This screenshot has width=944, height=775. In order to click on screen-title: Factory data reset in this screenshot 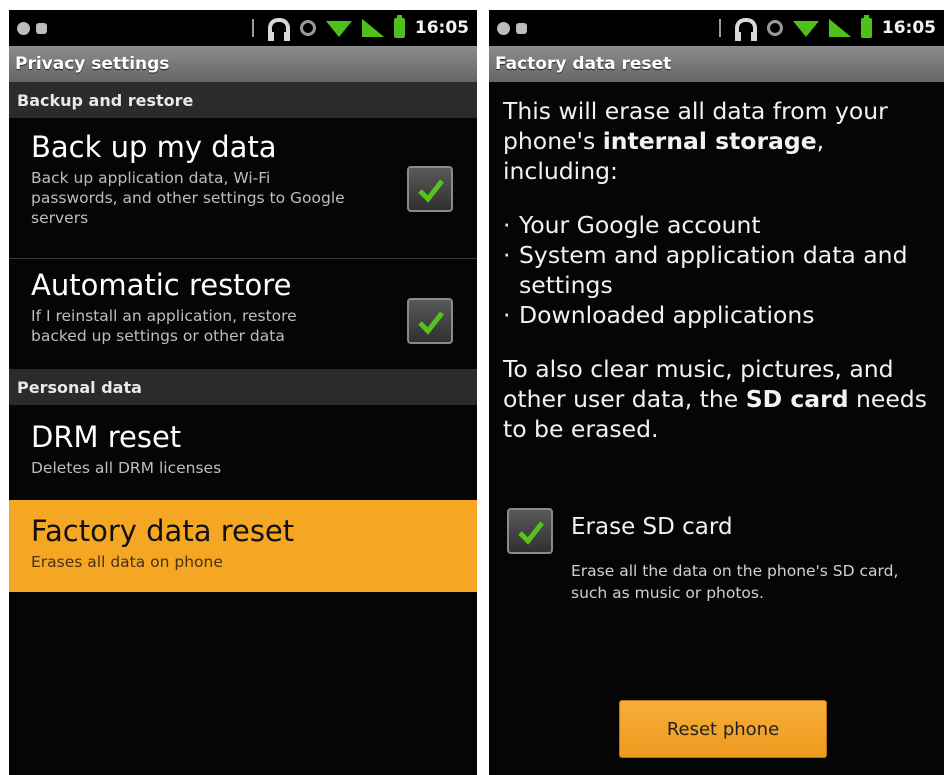, I will do `click(716, 64)`.